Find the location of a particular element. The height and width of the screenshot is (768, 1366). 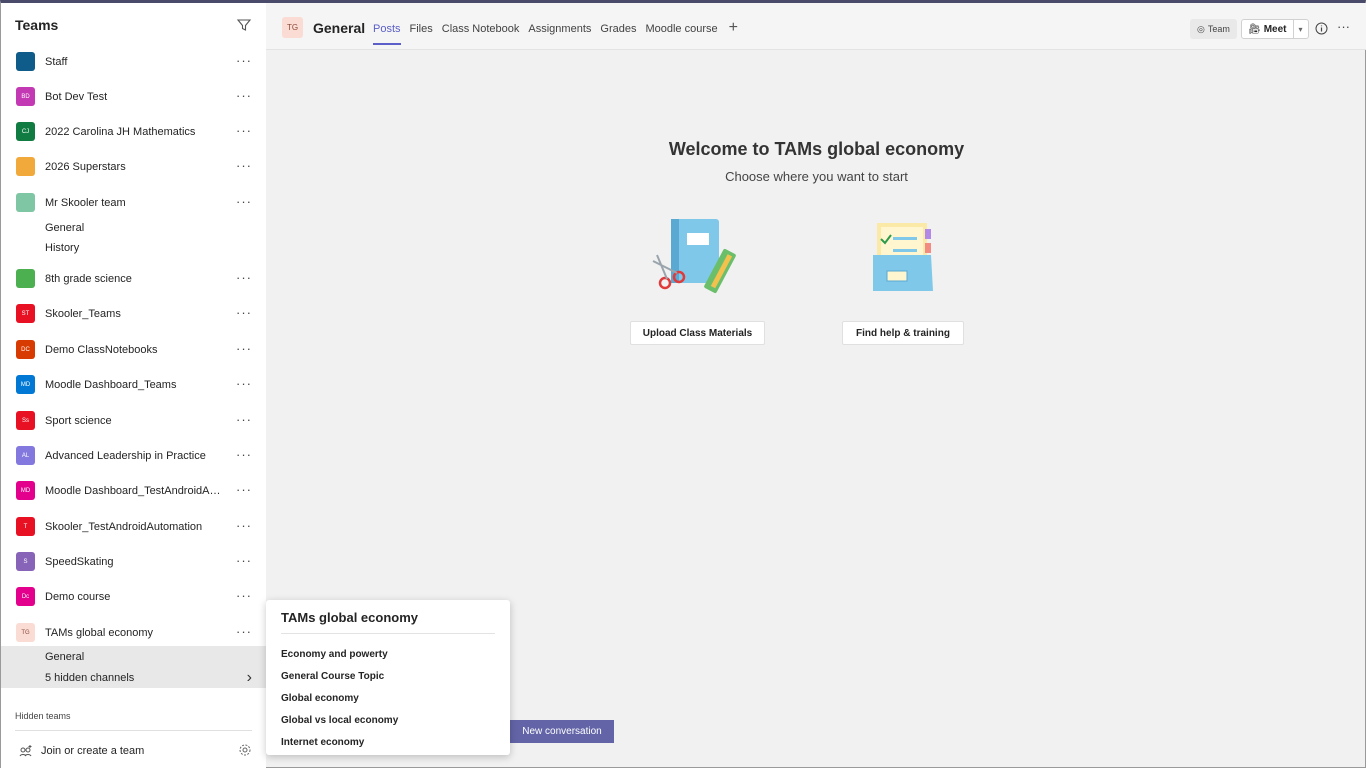

team-avatar: Dc is located at coordinates (25, 596).